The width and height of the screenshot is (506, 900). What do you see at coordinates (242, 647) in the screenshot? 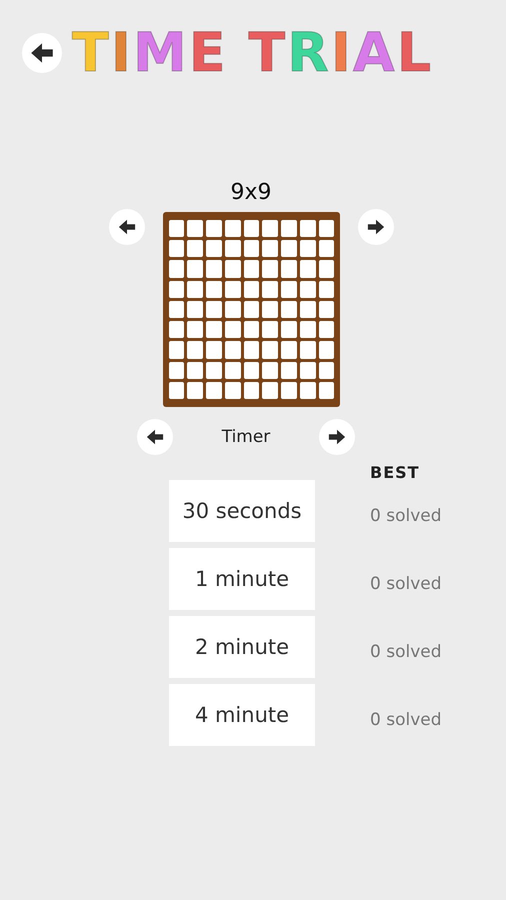
I see `timer-option-button: 2 minute` at bounding box center [242, 647].